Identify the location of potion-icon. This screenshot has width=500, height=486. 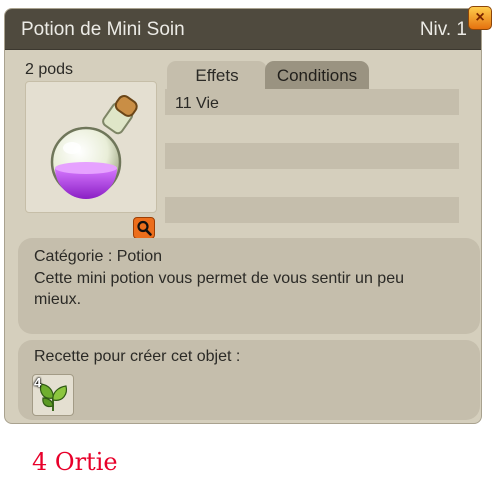
(94, 147).